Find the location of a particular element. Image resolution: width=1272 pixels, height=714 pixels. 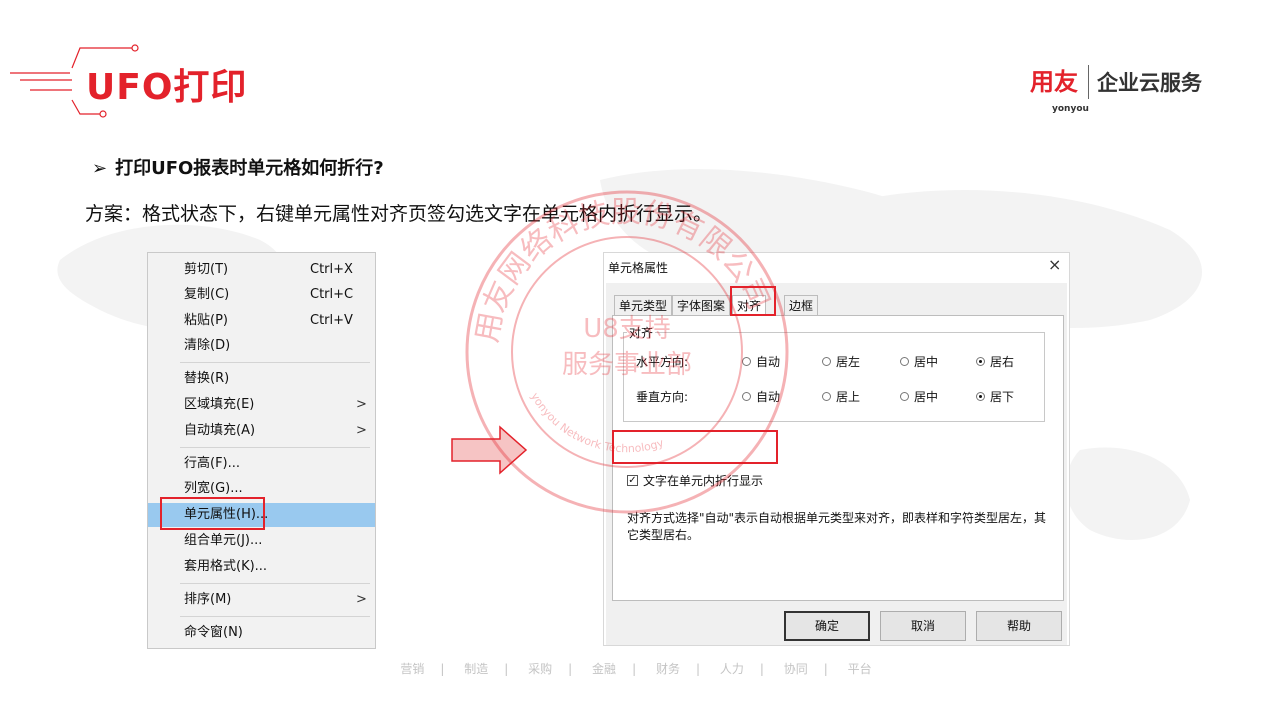

radio-label: 居下 is located at coordinates (1002, 397).